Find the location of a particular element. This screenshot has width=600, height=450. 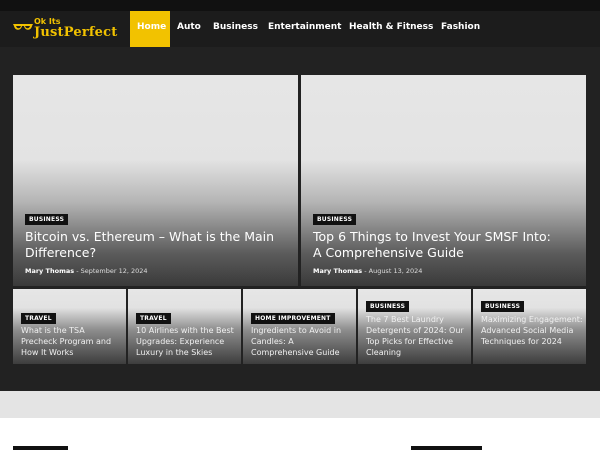

post-date: September 12, 2024 is located at coordinates (114, 271).